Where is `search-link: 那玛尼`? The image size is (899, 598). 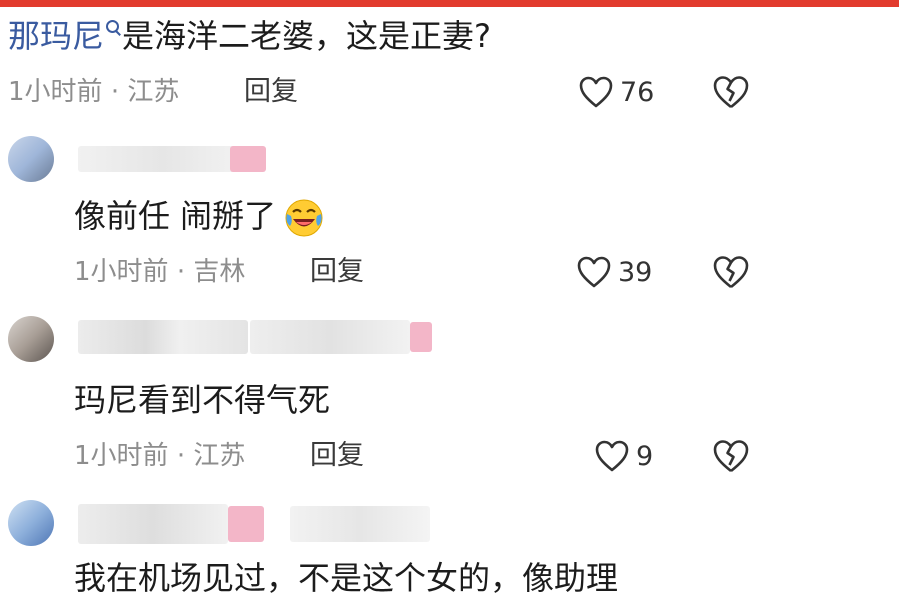 search-link: 那玛尼 is located at coordinates (56, 36).